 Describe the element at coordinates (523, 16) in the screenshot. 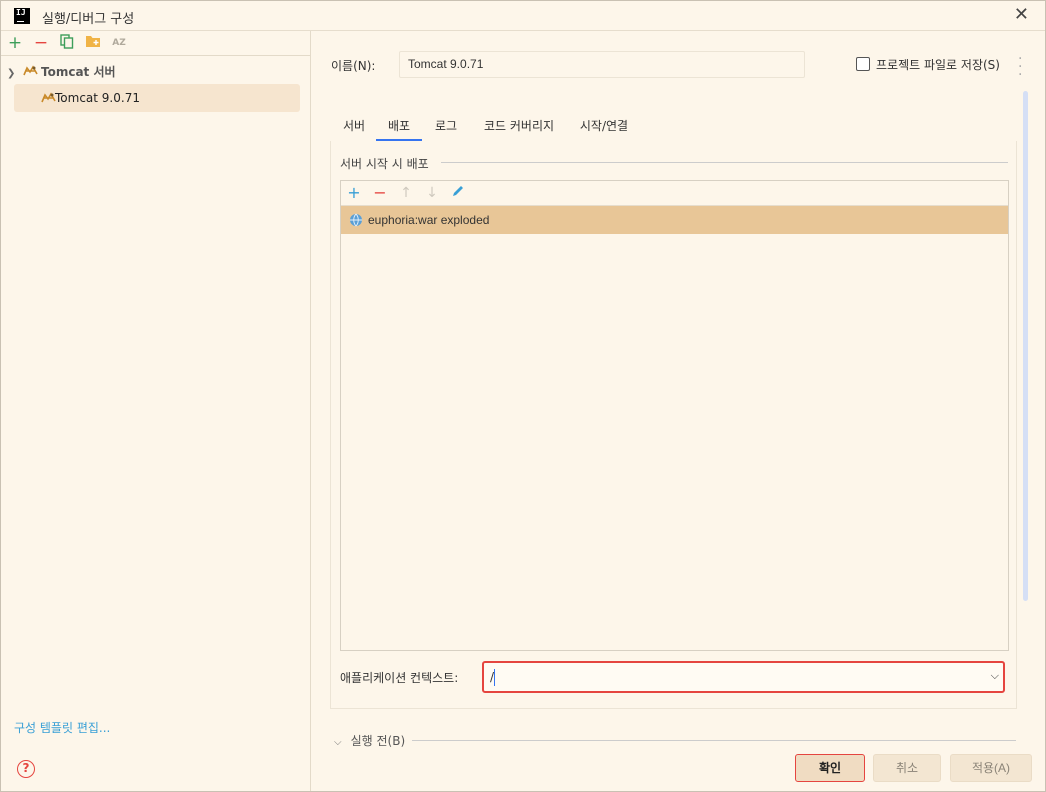

I see `title-bar: IJ 실행/디버그 구성 ✕` at that location.